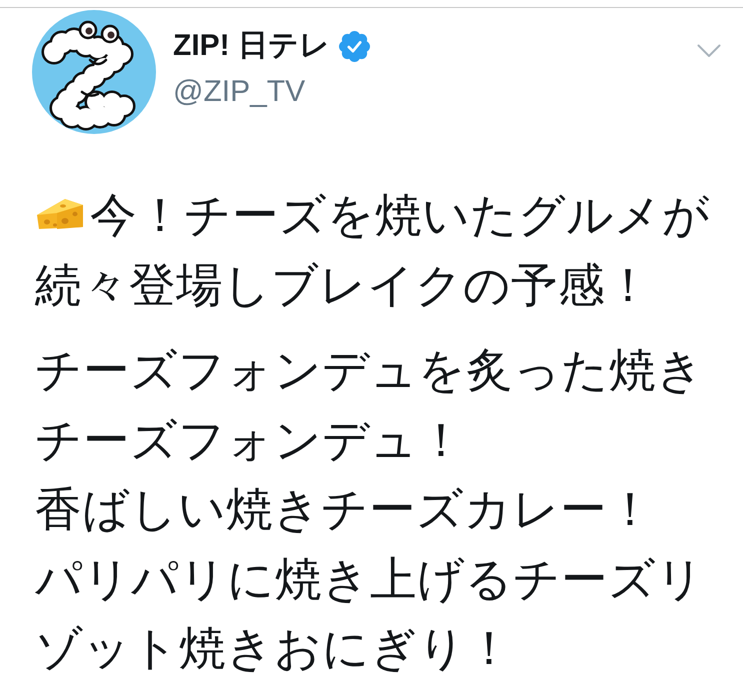  What do you see at coordinates (251, 46) in the screenshot?
I see `display-name: ZIP! 日テレ` at bounding box center [251, 46].